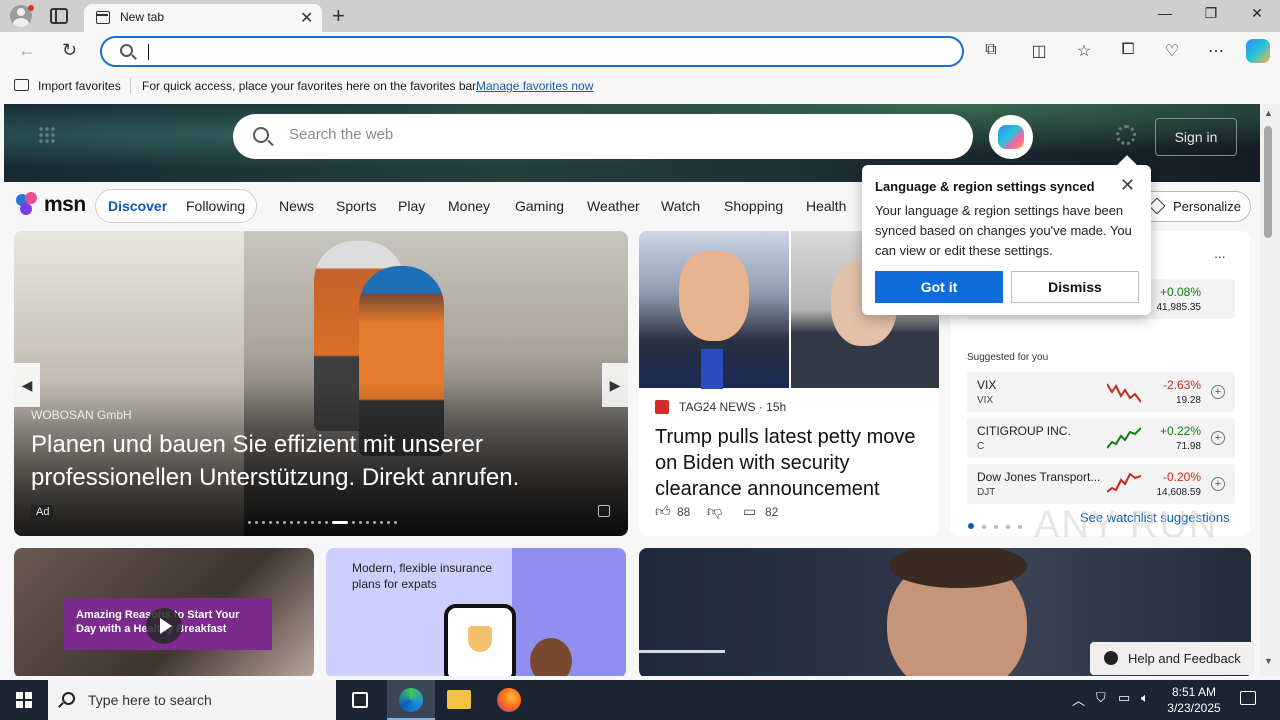  What do you see at coordinates (534, 86) in the screenshot?
I see `manage-favorites-link: Manage favorites now` at bounding box center [534, 86].